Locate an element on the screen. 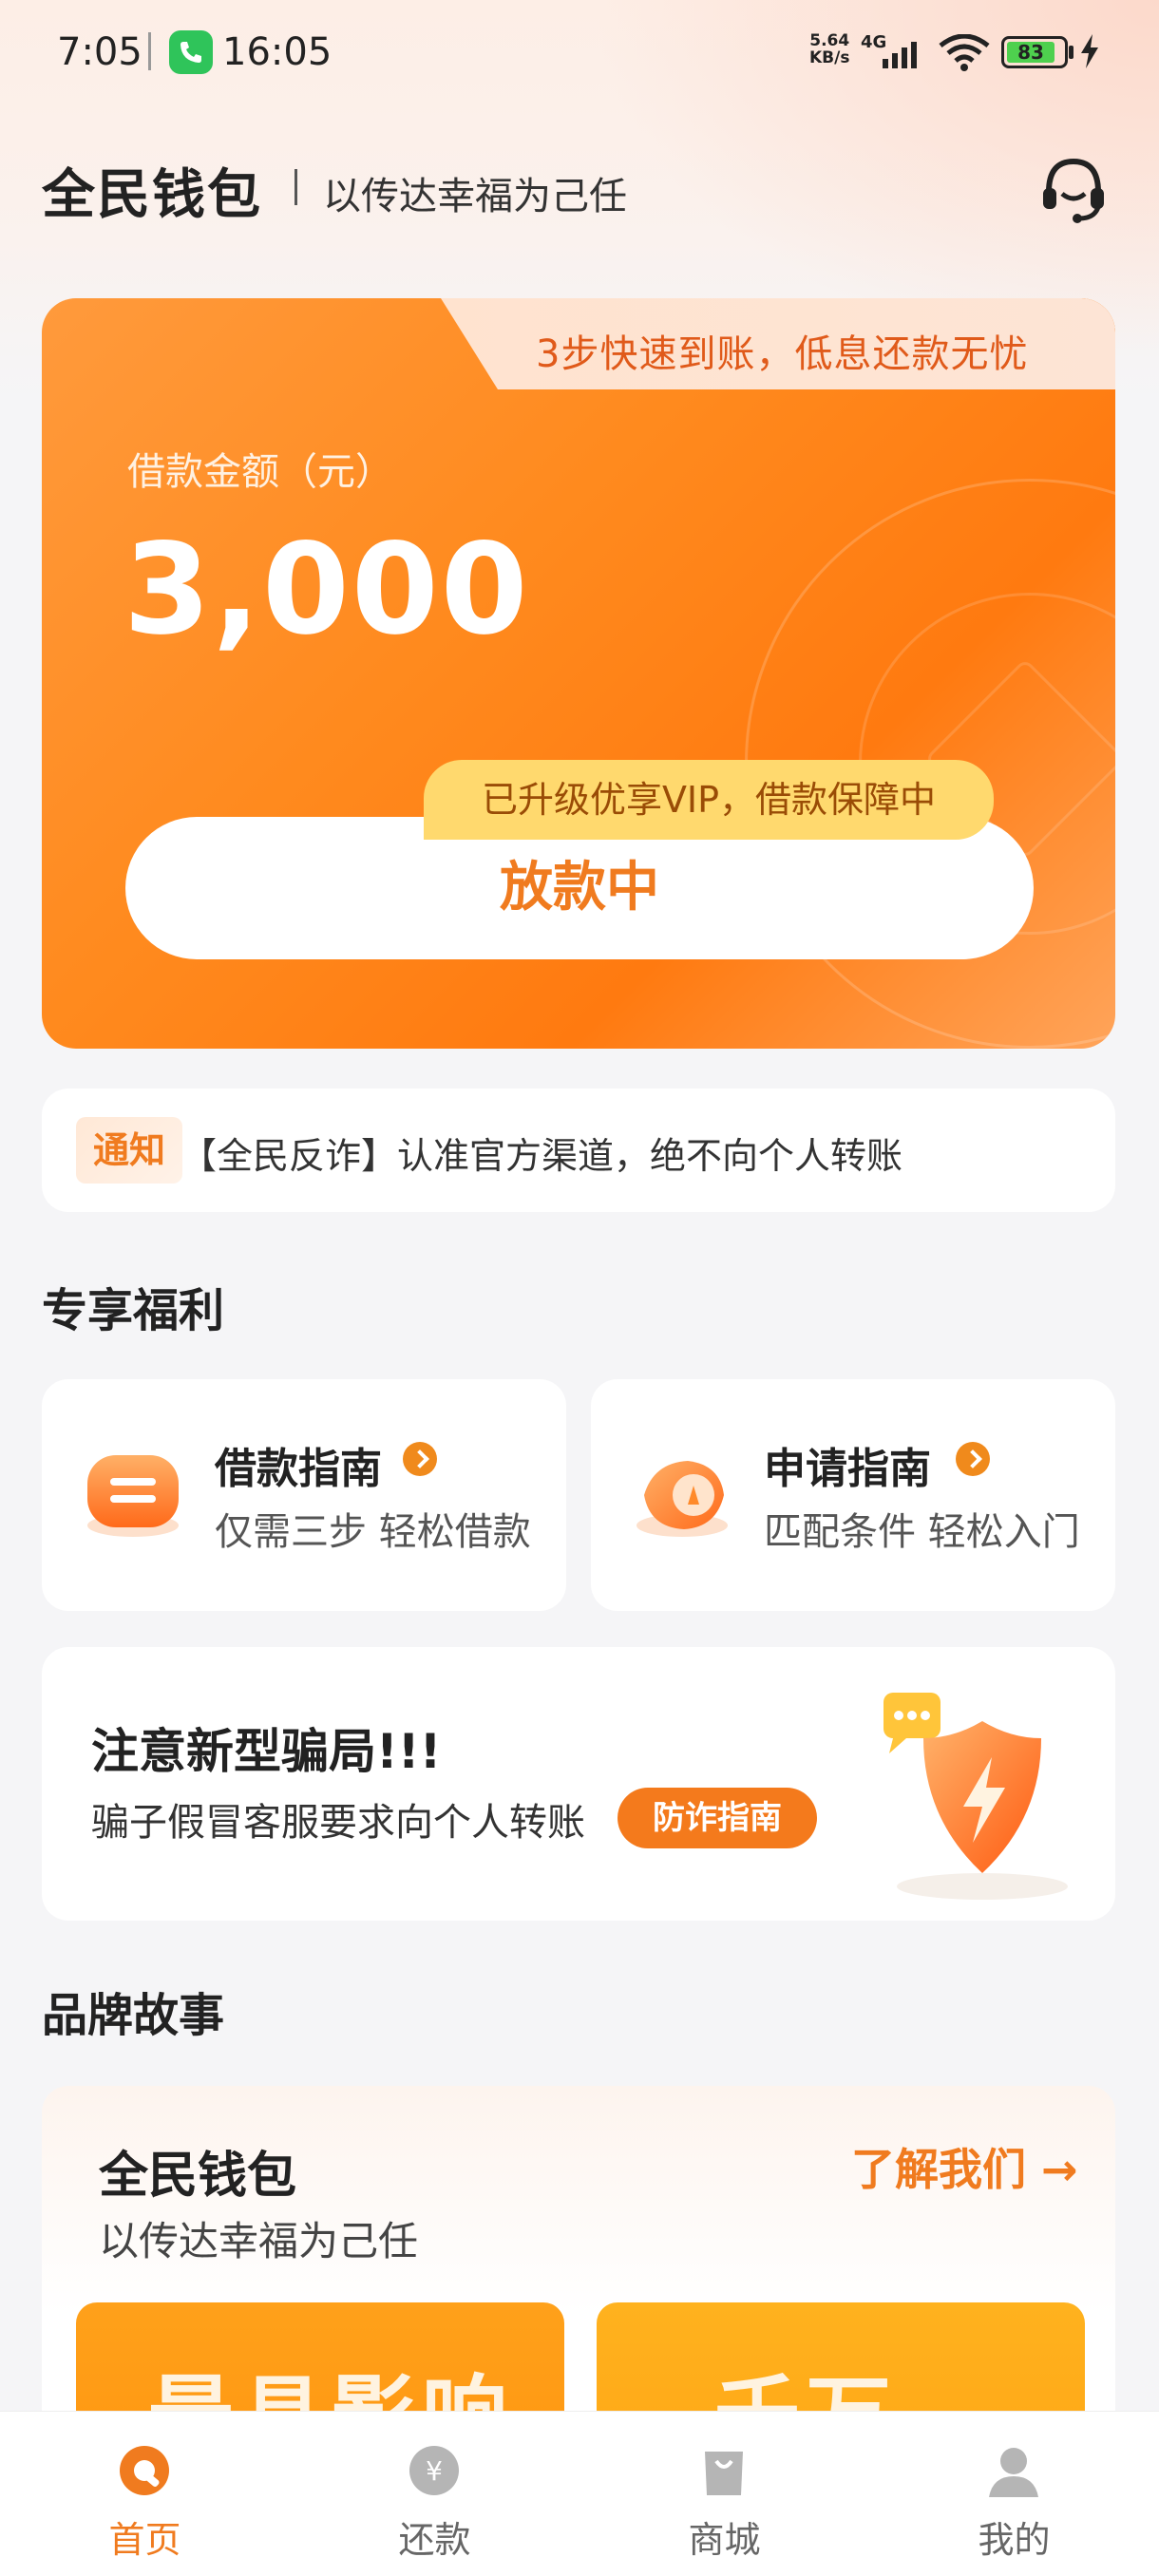 This screenshot has width=1159, height=2576. card-tip-text: 3步快速到账，低息还款无忧 is located at coordinates (782, 354).